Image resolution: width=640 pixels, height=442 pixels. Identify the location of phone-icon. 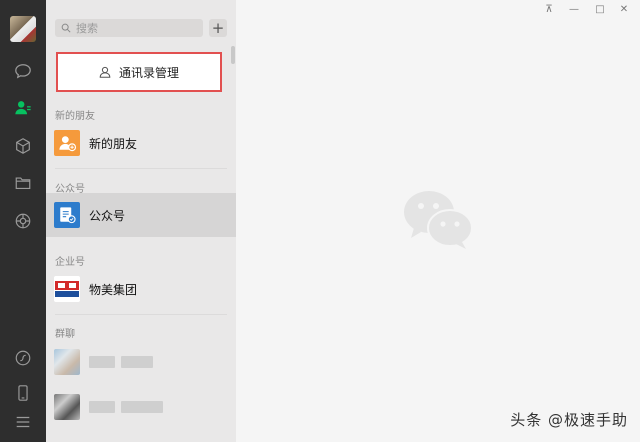
(23, 393).